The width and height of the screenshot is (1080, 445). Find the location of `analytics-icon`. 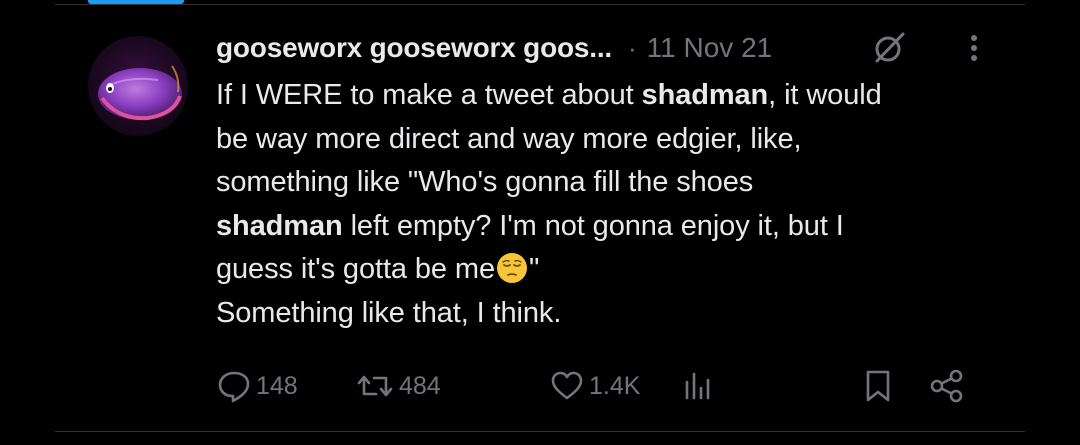

analytics-icon is located at coordinates (700, 386).